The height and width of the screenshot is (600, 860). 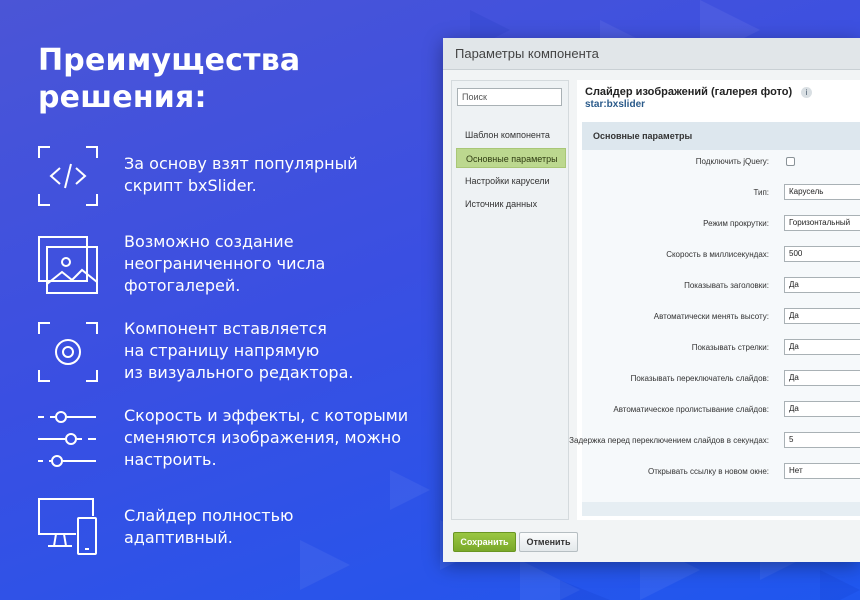 What do you see at coordinates (241, 163) in the screenshot?
I see `feature-line: За основу взят популярный` at bounding box center [241, 163].